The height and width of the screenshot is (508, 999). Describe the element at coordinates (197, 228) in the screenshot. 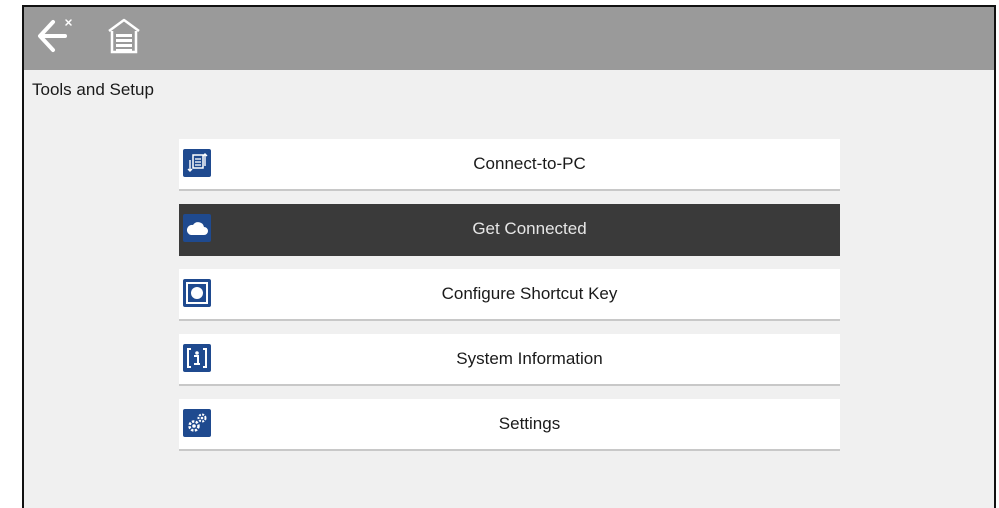

I see `cloud-icon` at that location.